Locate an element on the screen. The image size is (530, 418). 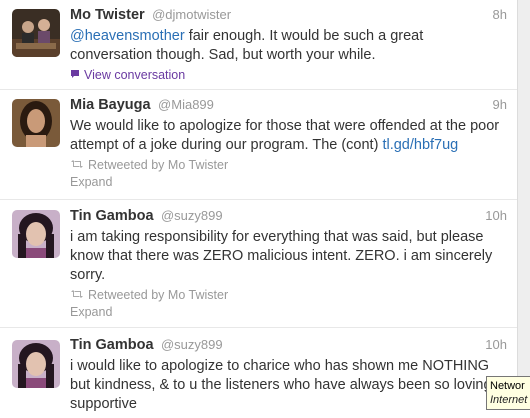
tooltip-title: Networ is located at coordinates (507, 386).